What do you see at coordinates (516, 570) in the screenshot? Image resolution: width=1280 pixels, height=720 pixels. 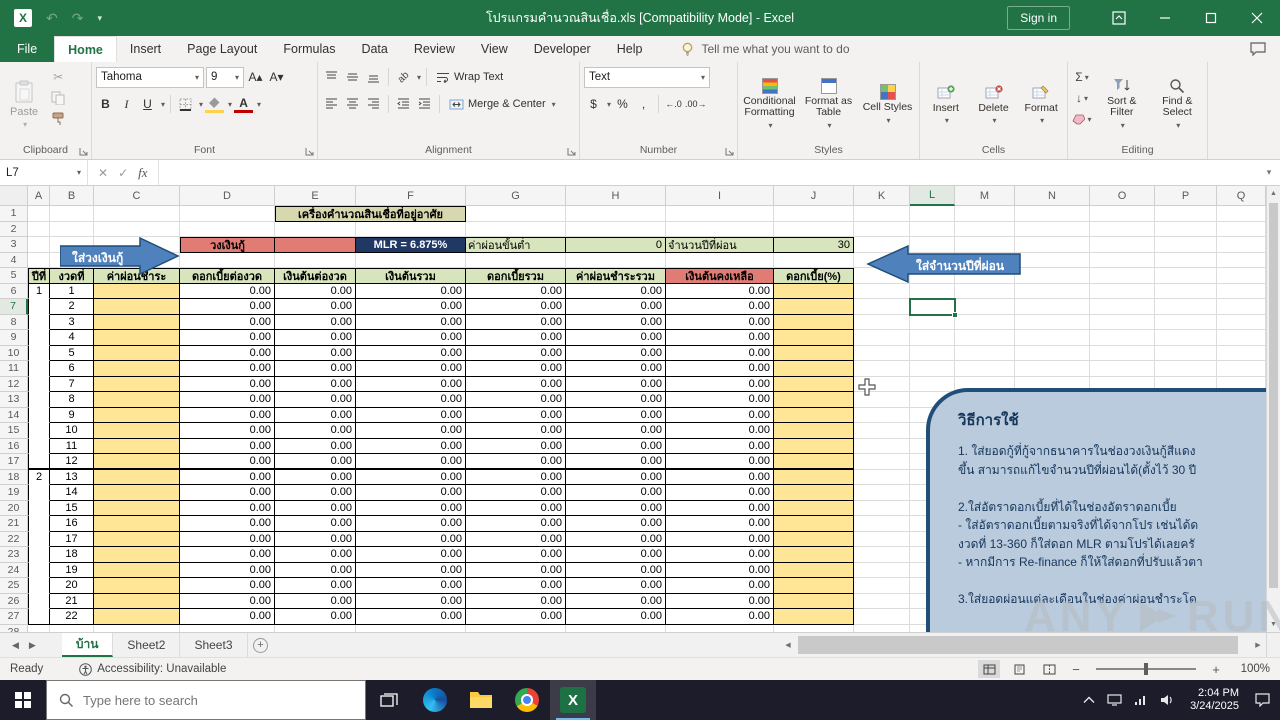 I see `cell-G24: 0.00` at bounding box center [516, 570].